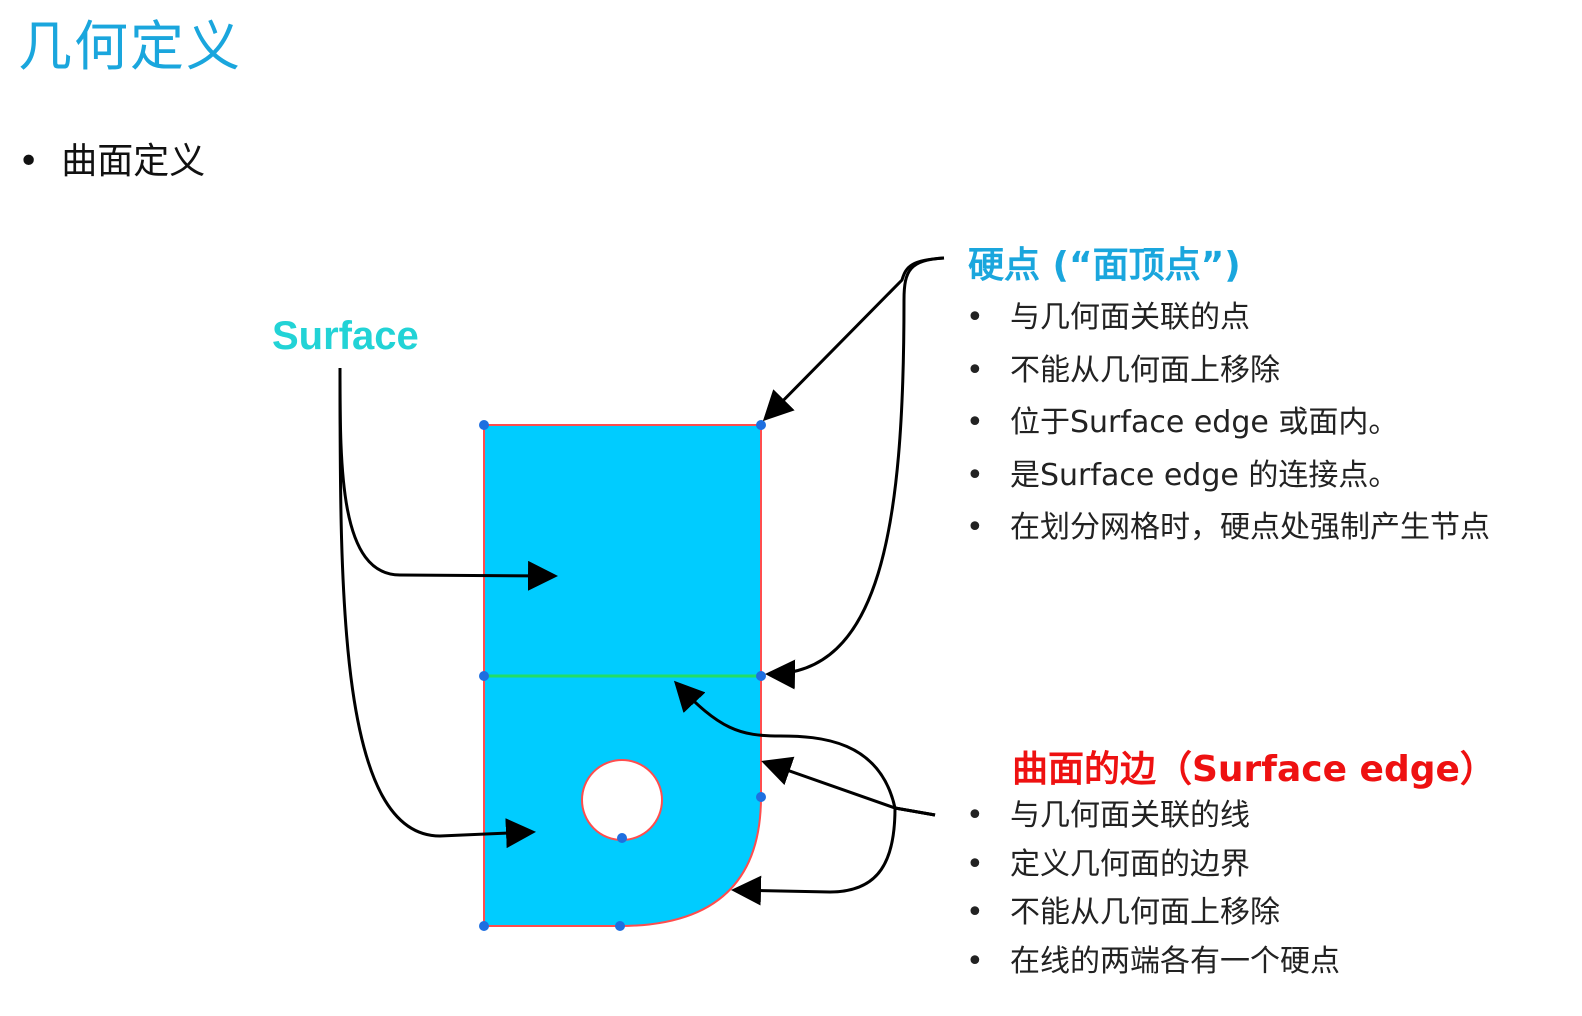 The image size is (1582, 1016). Describe the element at coordinates (853, 339) in the screenshot. I see `hard-point-arrow-top` at that location.